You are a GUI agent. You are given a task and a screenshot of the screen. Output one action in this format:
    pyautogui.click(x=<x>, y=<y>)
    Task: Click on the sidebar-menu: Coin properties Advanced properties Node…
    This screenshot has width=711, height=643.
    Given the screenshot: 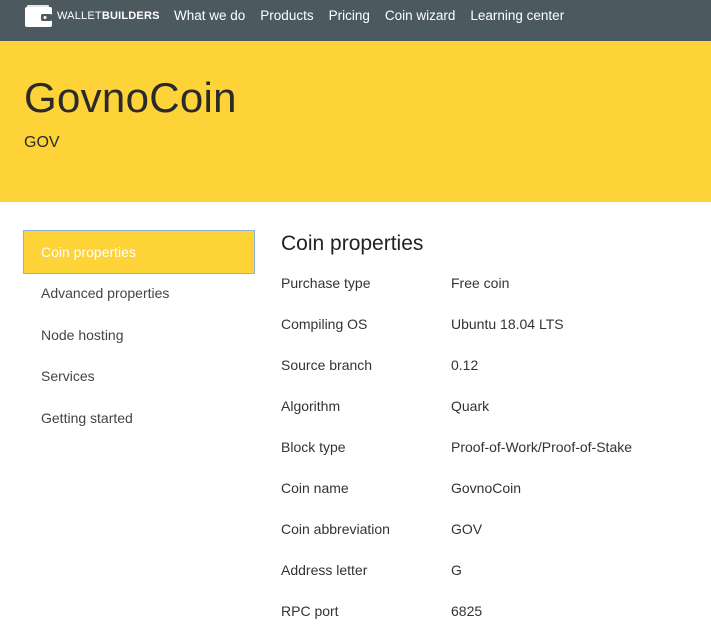 What is the action you would take?
    pyautogui.click(x=139, y=334)
    